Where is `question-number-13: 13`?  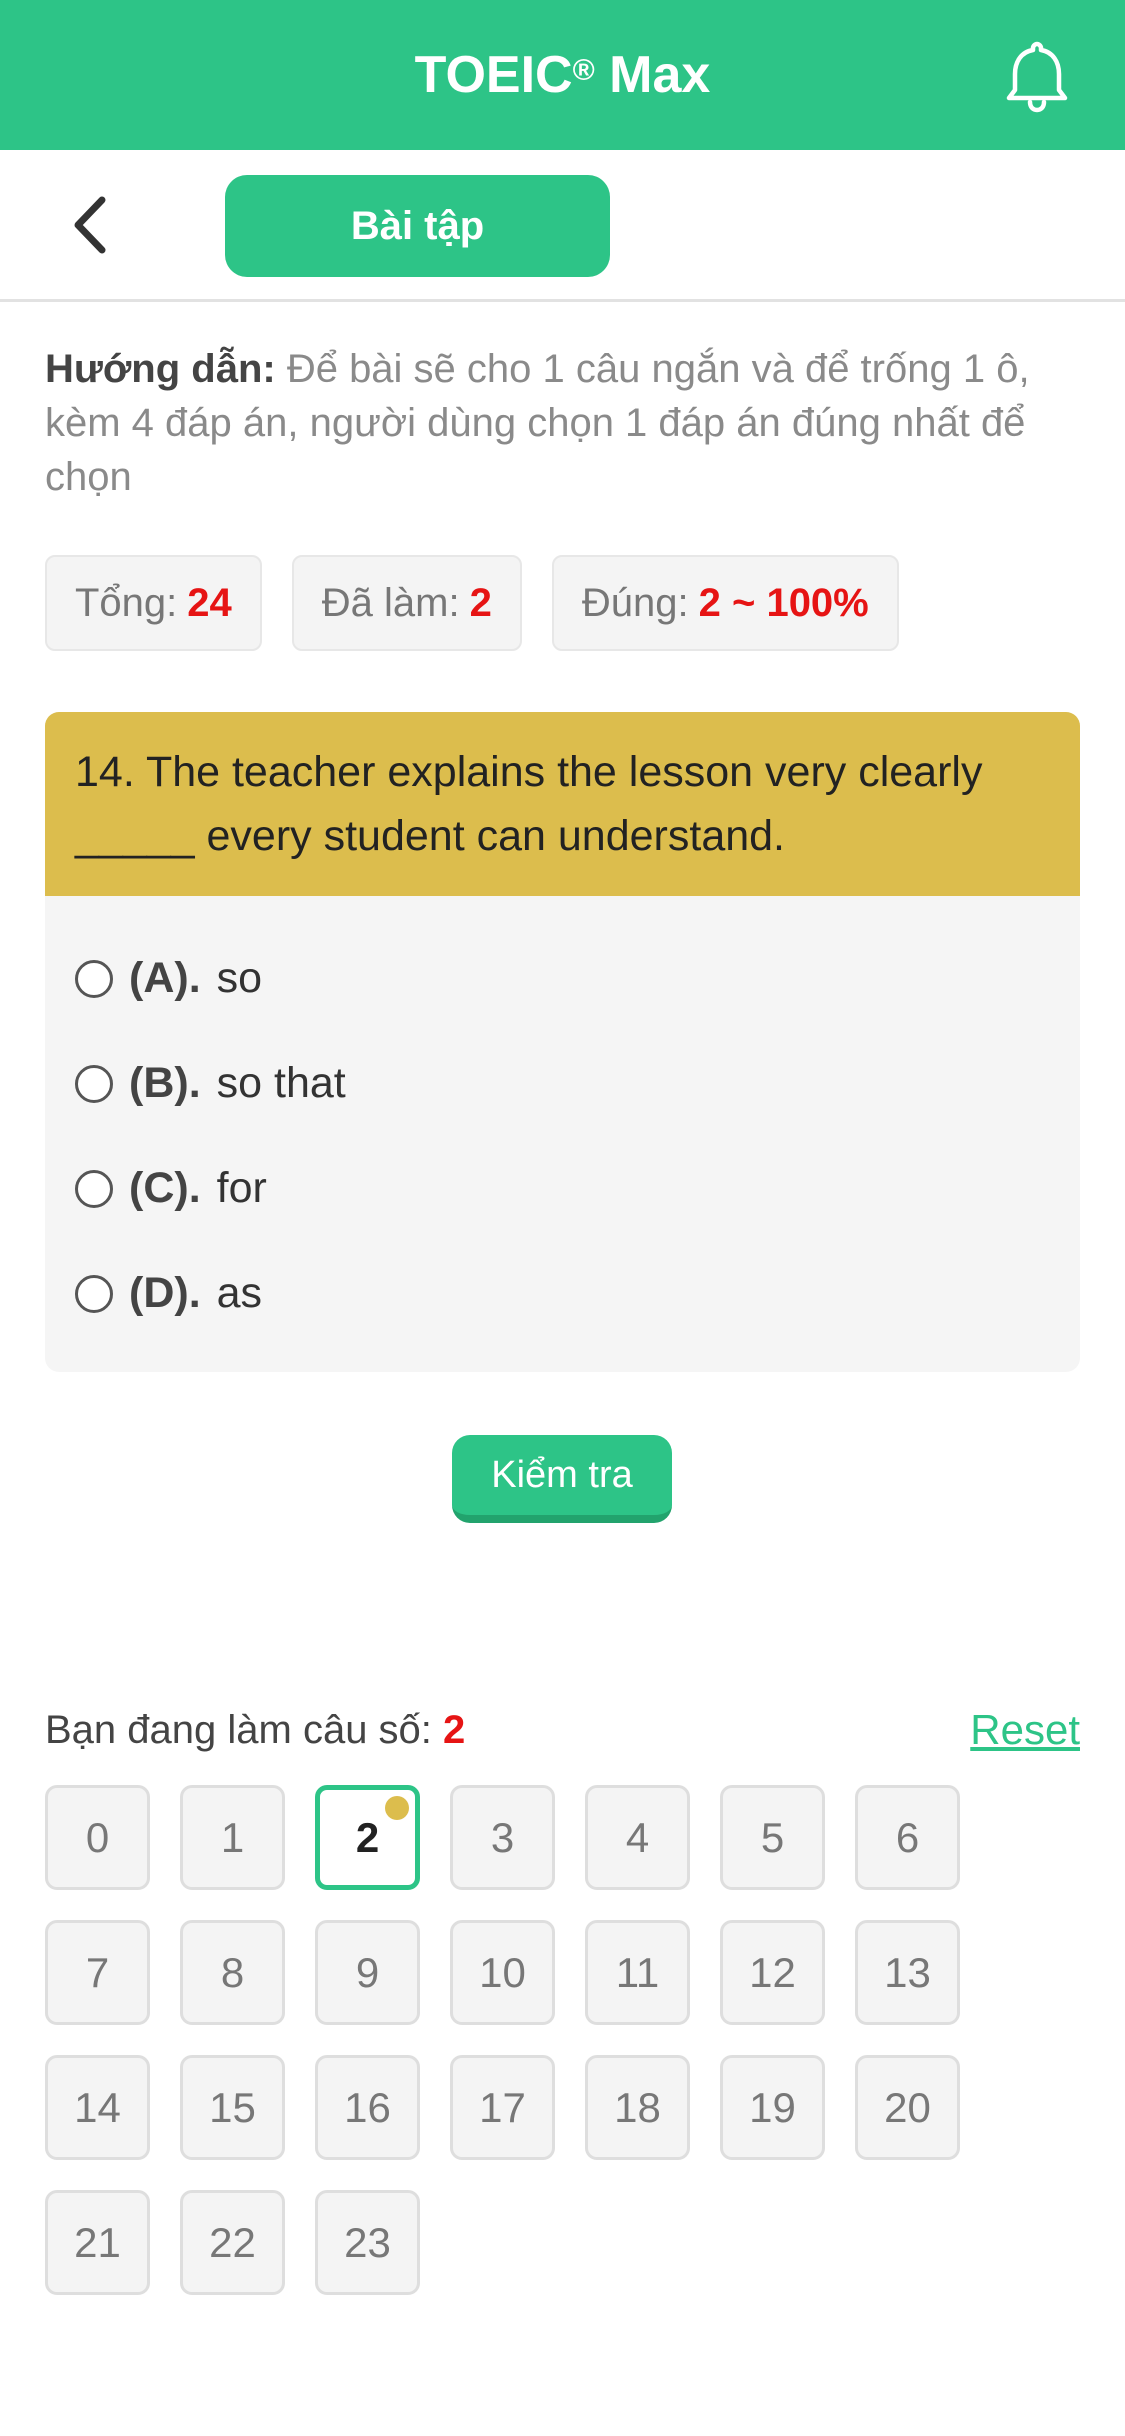
question-number-13: 13 is located at coordinates (907, 1972).